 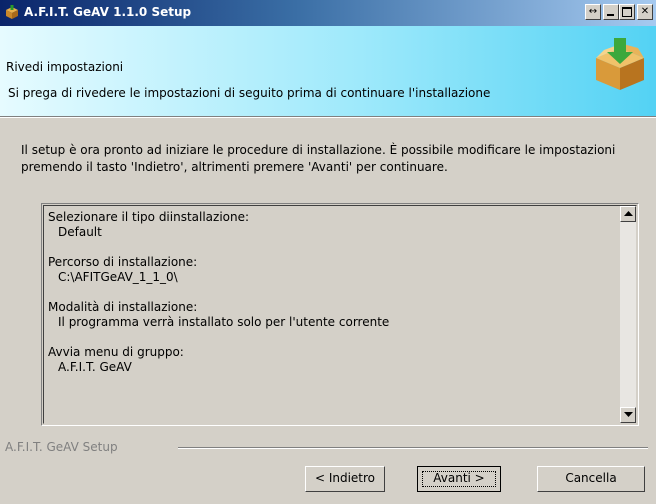 I want to click on footer-separator, so click(x=413, y=448).